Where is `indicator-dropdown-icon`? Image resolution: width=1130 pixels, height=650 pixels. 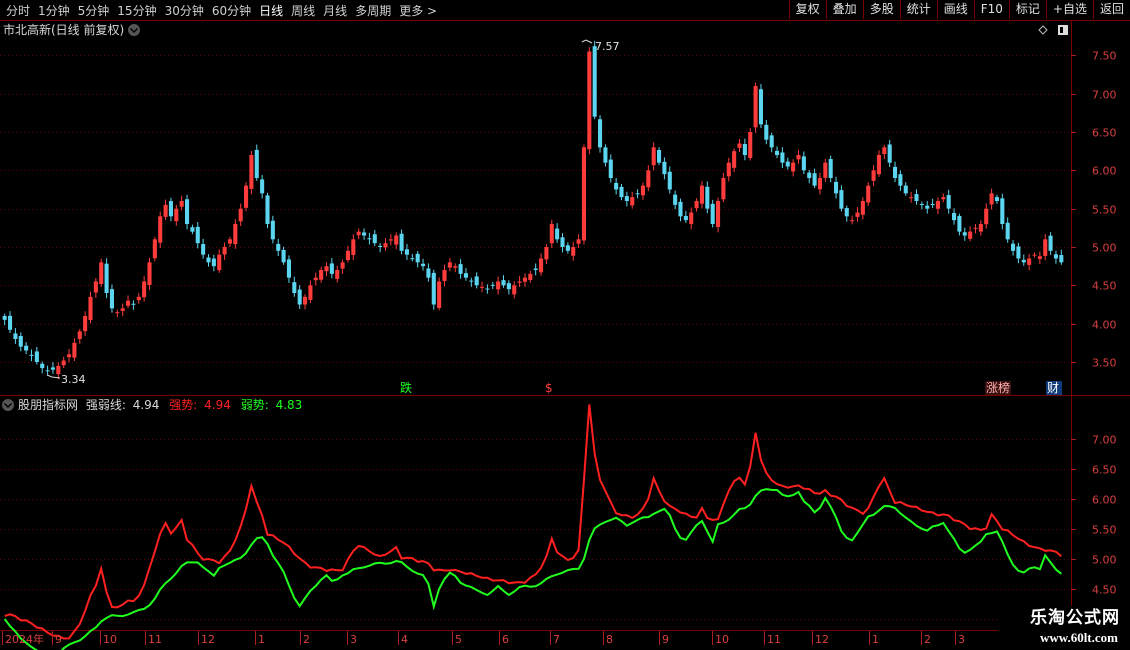
indicator-dropdown-icon is located at coordinates (8, 405).